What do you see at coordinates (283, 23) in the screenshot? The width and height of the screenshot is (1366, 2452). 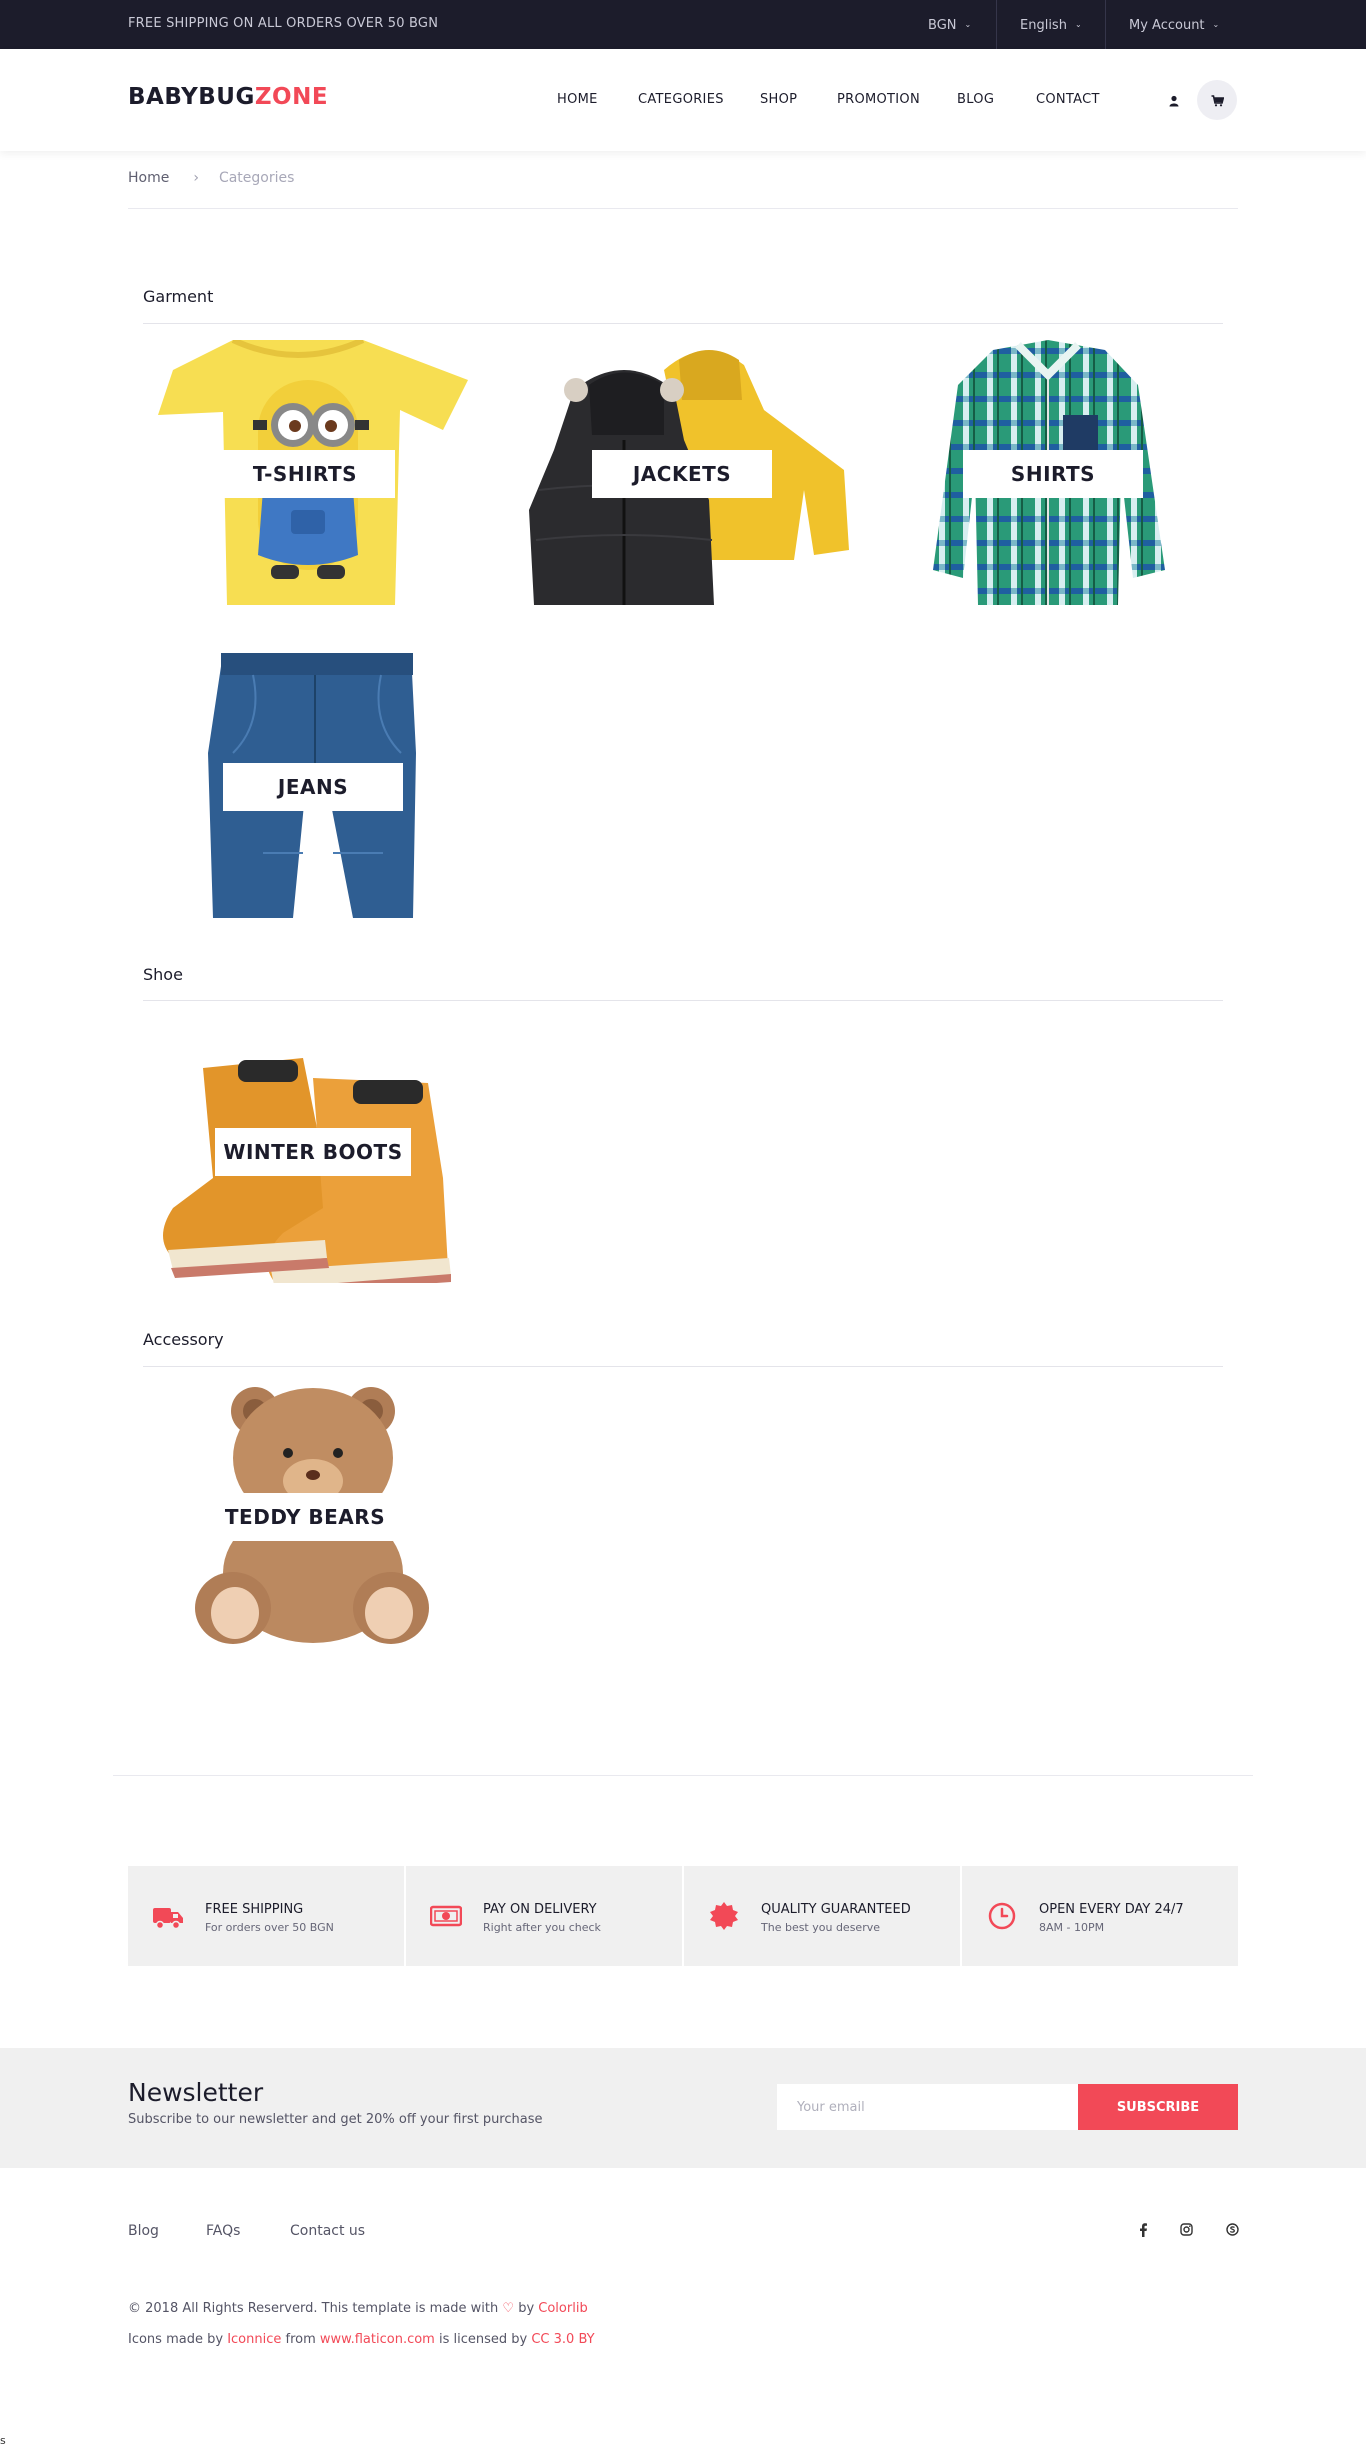 I see `shipping-promo: FREE SHIPPING ON ALL ORDERS OVER 50 BGN` at bounding box center [283, 23].